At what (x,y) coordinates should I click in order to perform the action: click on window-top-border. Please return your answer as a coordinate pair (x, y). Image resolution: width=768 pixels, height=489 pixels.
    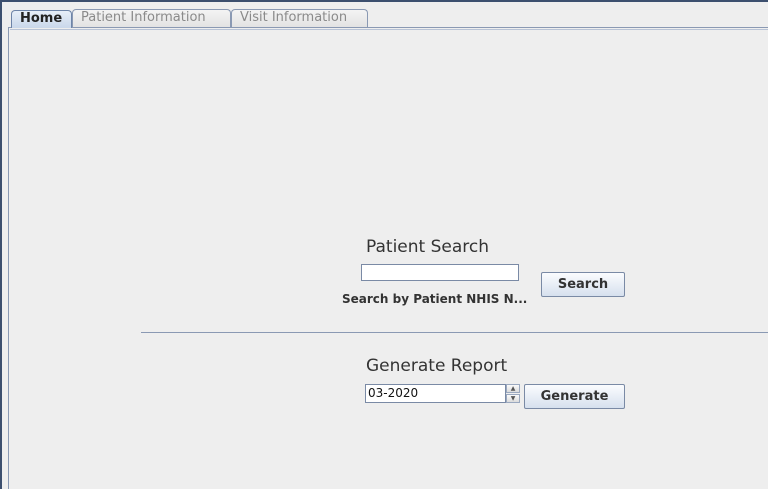
    Looking at the image, I should click on (384, 1).